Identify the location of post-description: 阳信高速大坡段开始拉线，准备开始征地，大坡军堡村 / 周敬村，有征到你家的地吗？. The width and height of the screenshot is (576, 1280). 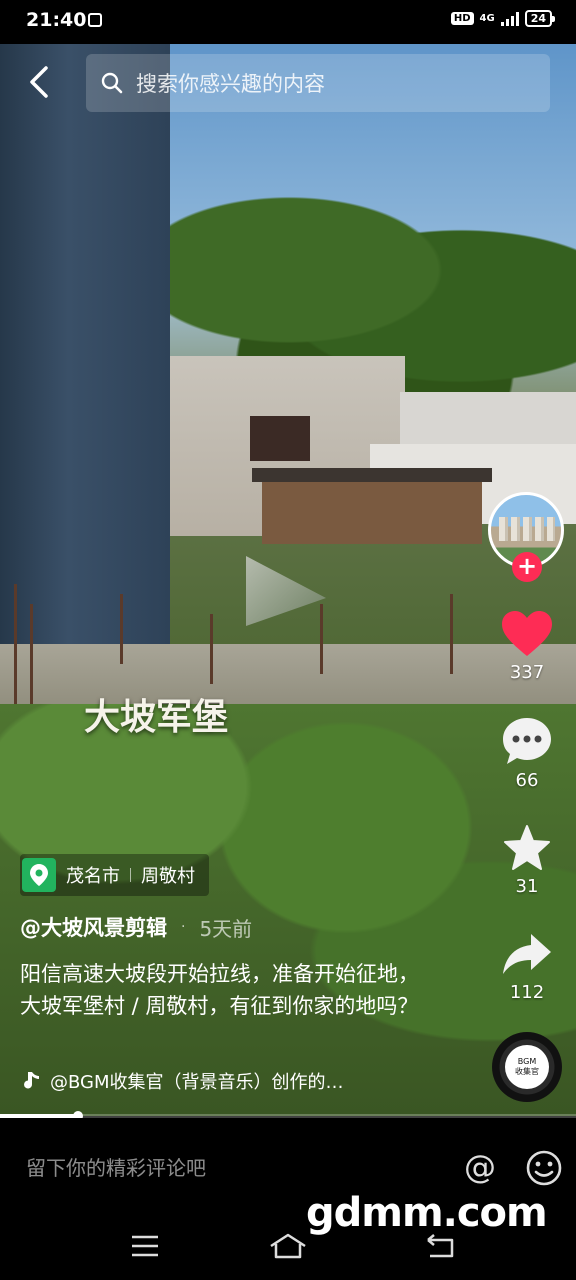
(220, 990).